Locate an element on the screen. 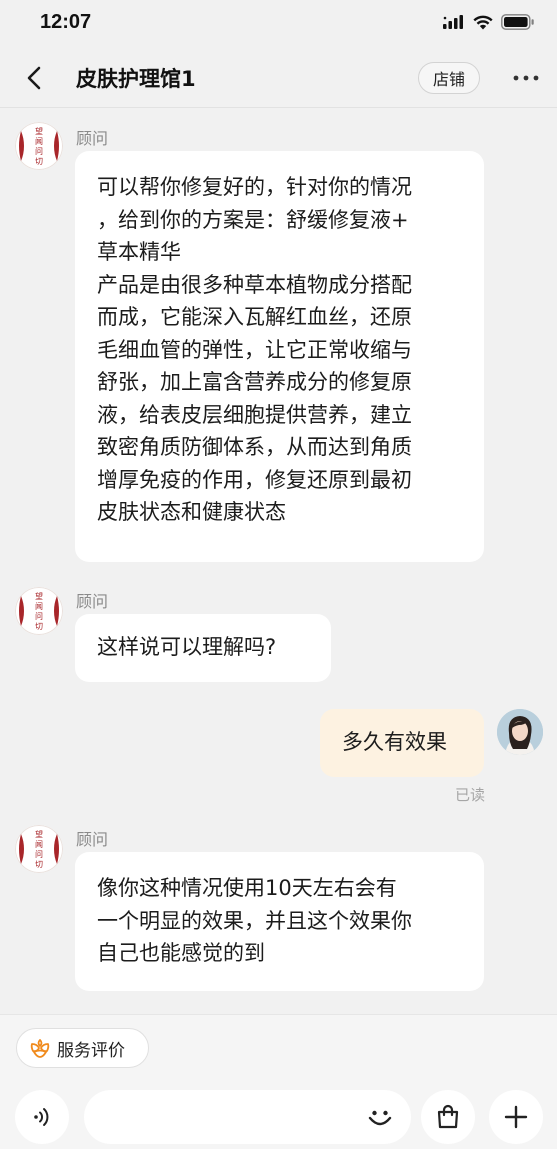 The image size is (557, 1149). back-button is located at coordinates (34, 78).